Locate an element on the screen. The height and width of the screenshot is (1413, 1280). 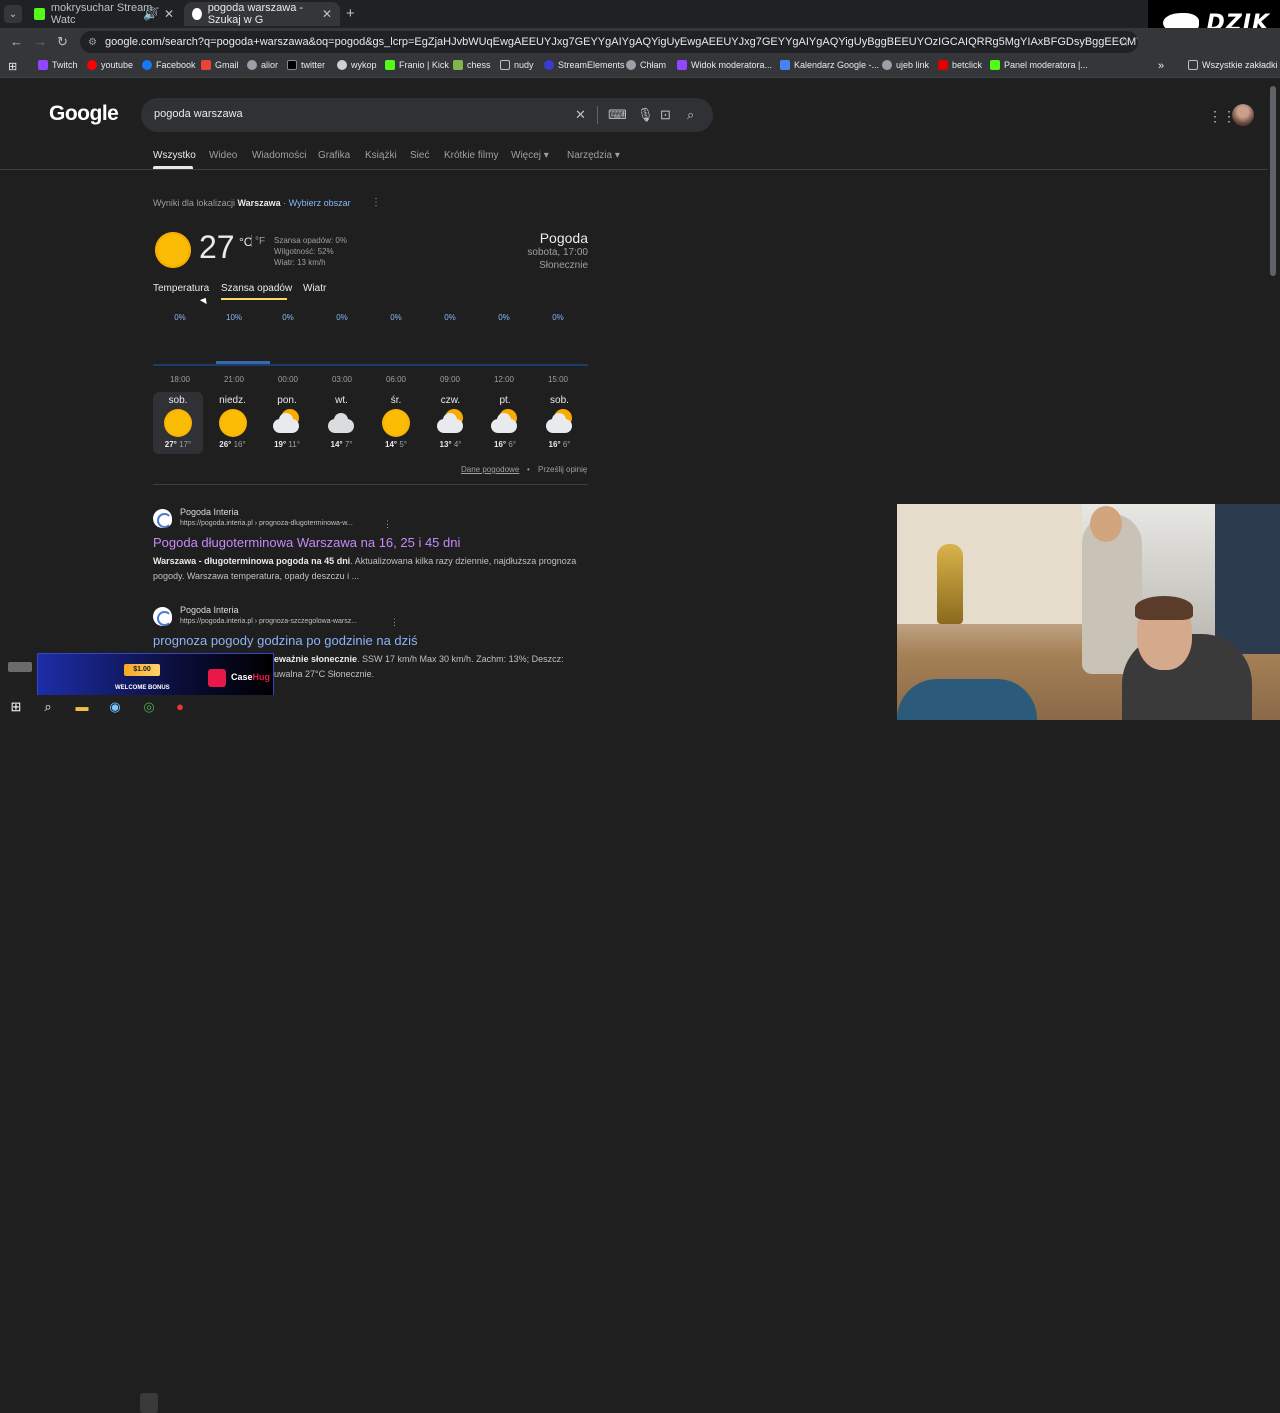
forecast-day: pt. 16° 6° is located at coordinates (505, 423).